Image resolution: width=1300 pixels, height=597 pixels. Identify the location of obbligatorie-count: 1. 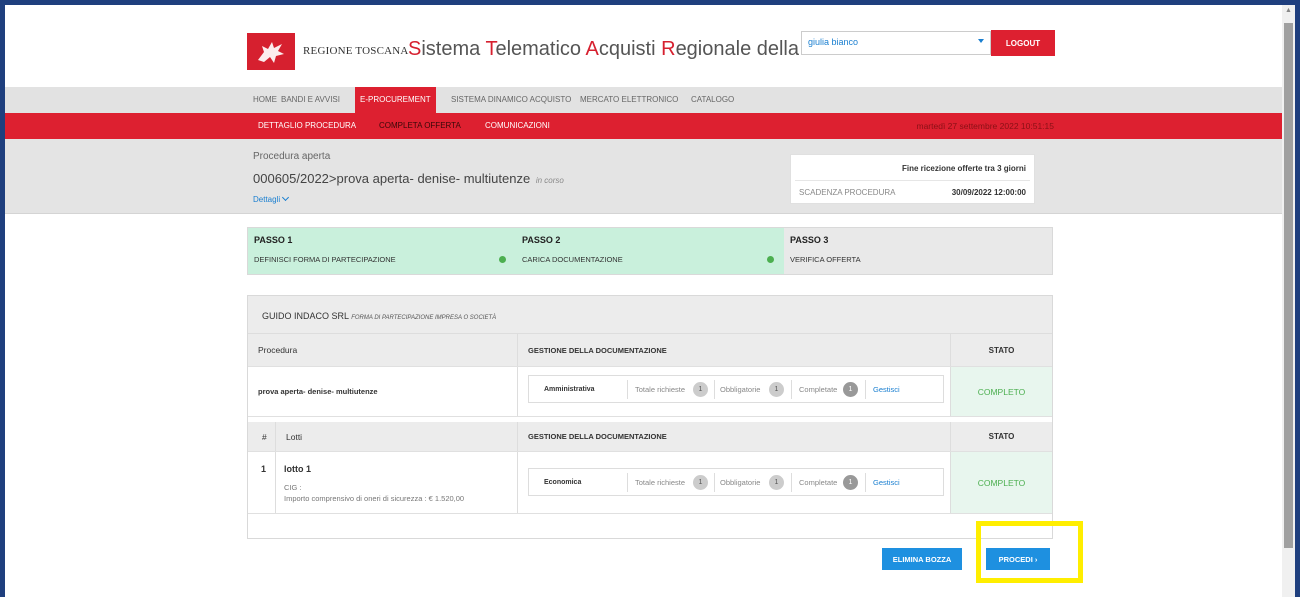
(776, 482).